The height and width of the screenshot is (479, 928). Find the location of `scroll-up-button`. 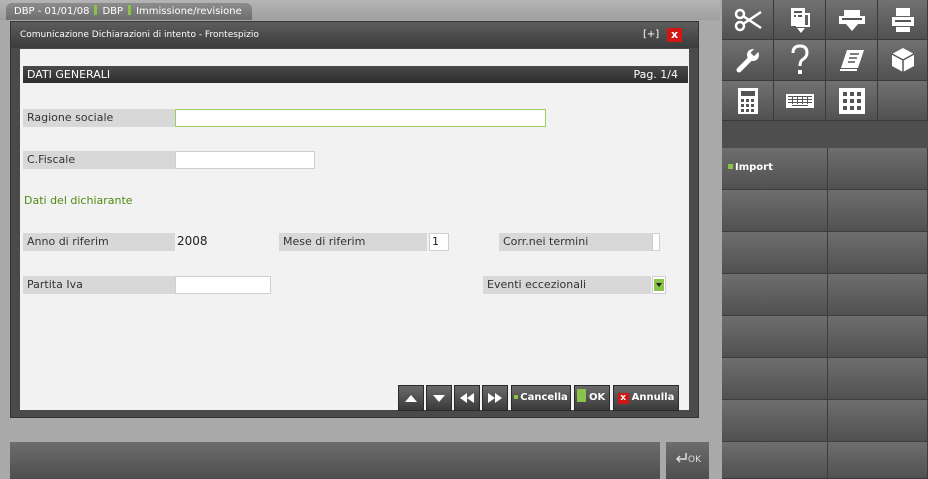

scroll-up-button is located at coordinates (411, 398).